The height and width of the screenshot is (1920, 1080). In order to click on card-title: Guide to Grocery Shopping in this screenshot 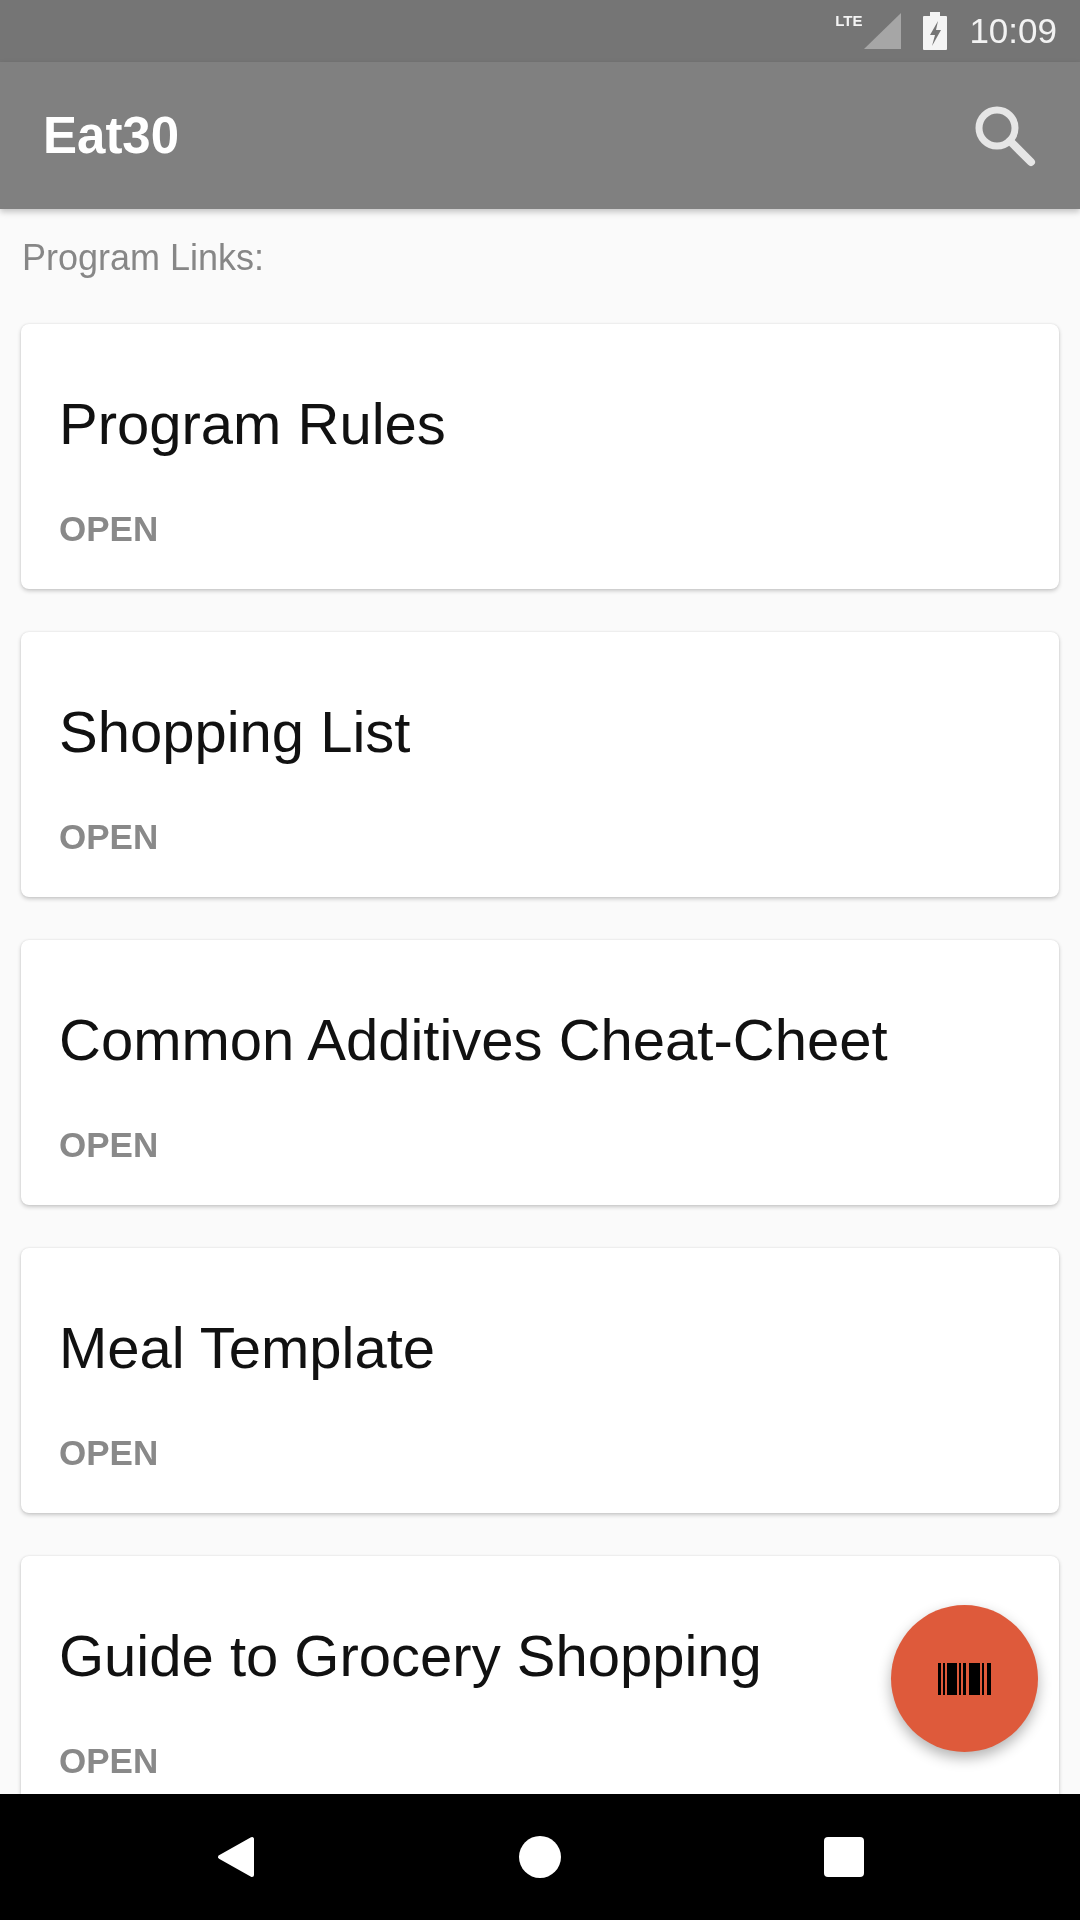, I will do `click(410, 1656)`.